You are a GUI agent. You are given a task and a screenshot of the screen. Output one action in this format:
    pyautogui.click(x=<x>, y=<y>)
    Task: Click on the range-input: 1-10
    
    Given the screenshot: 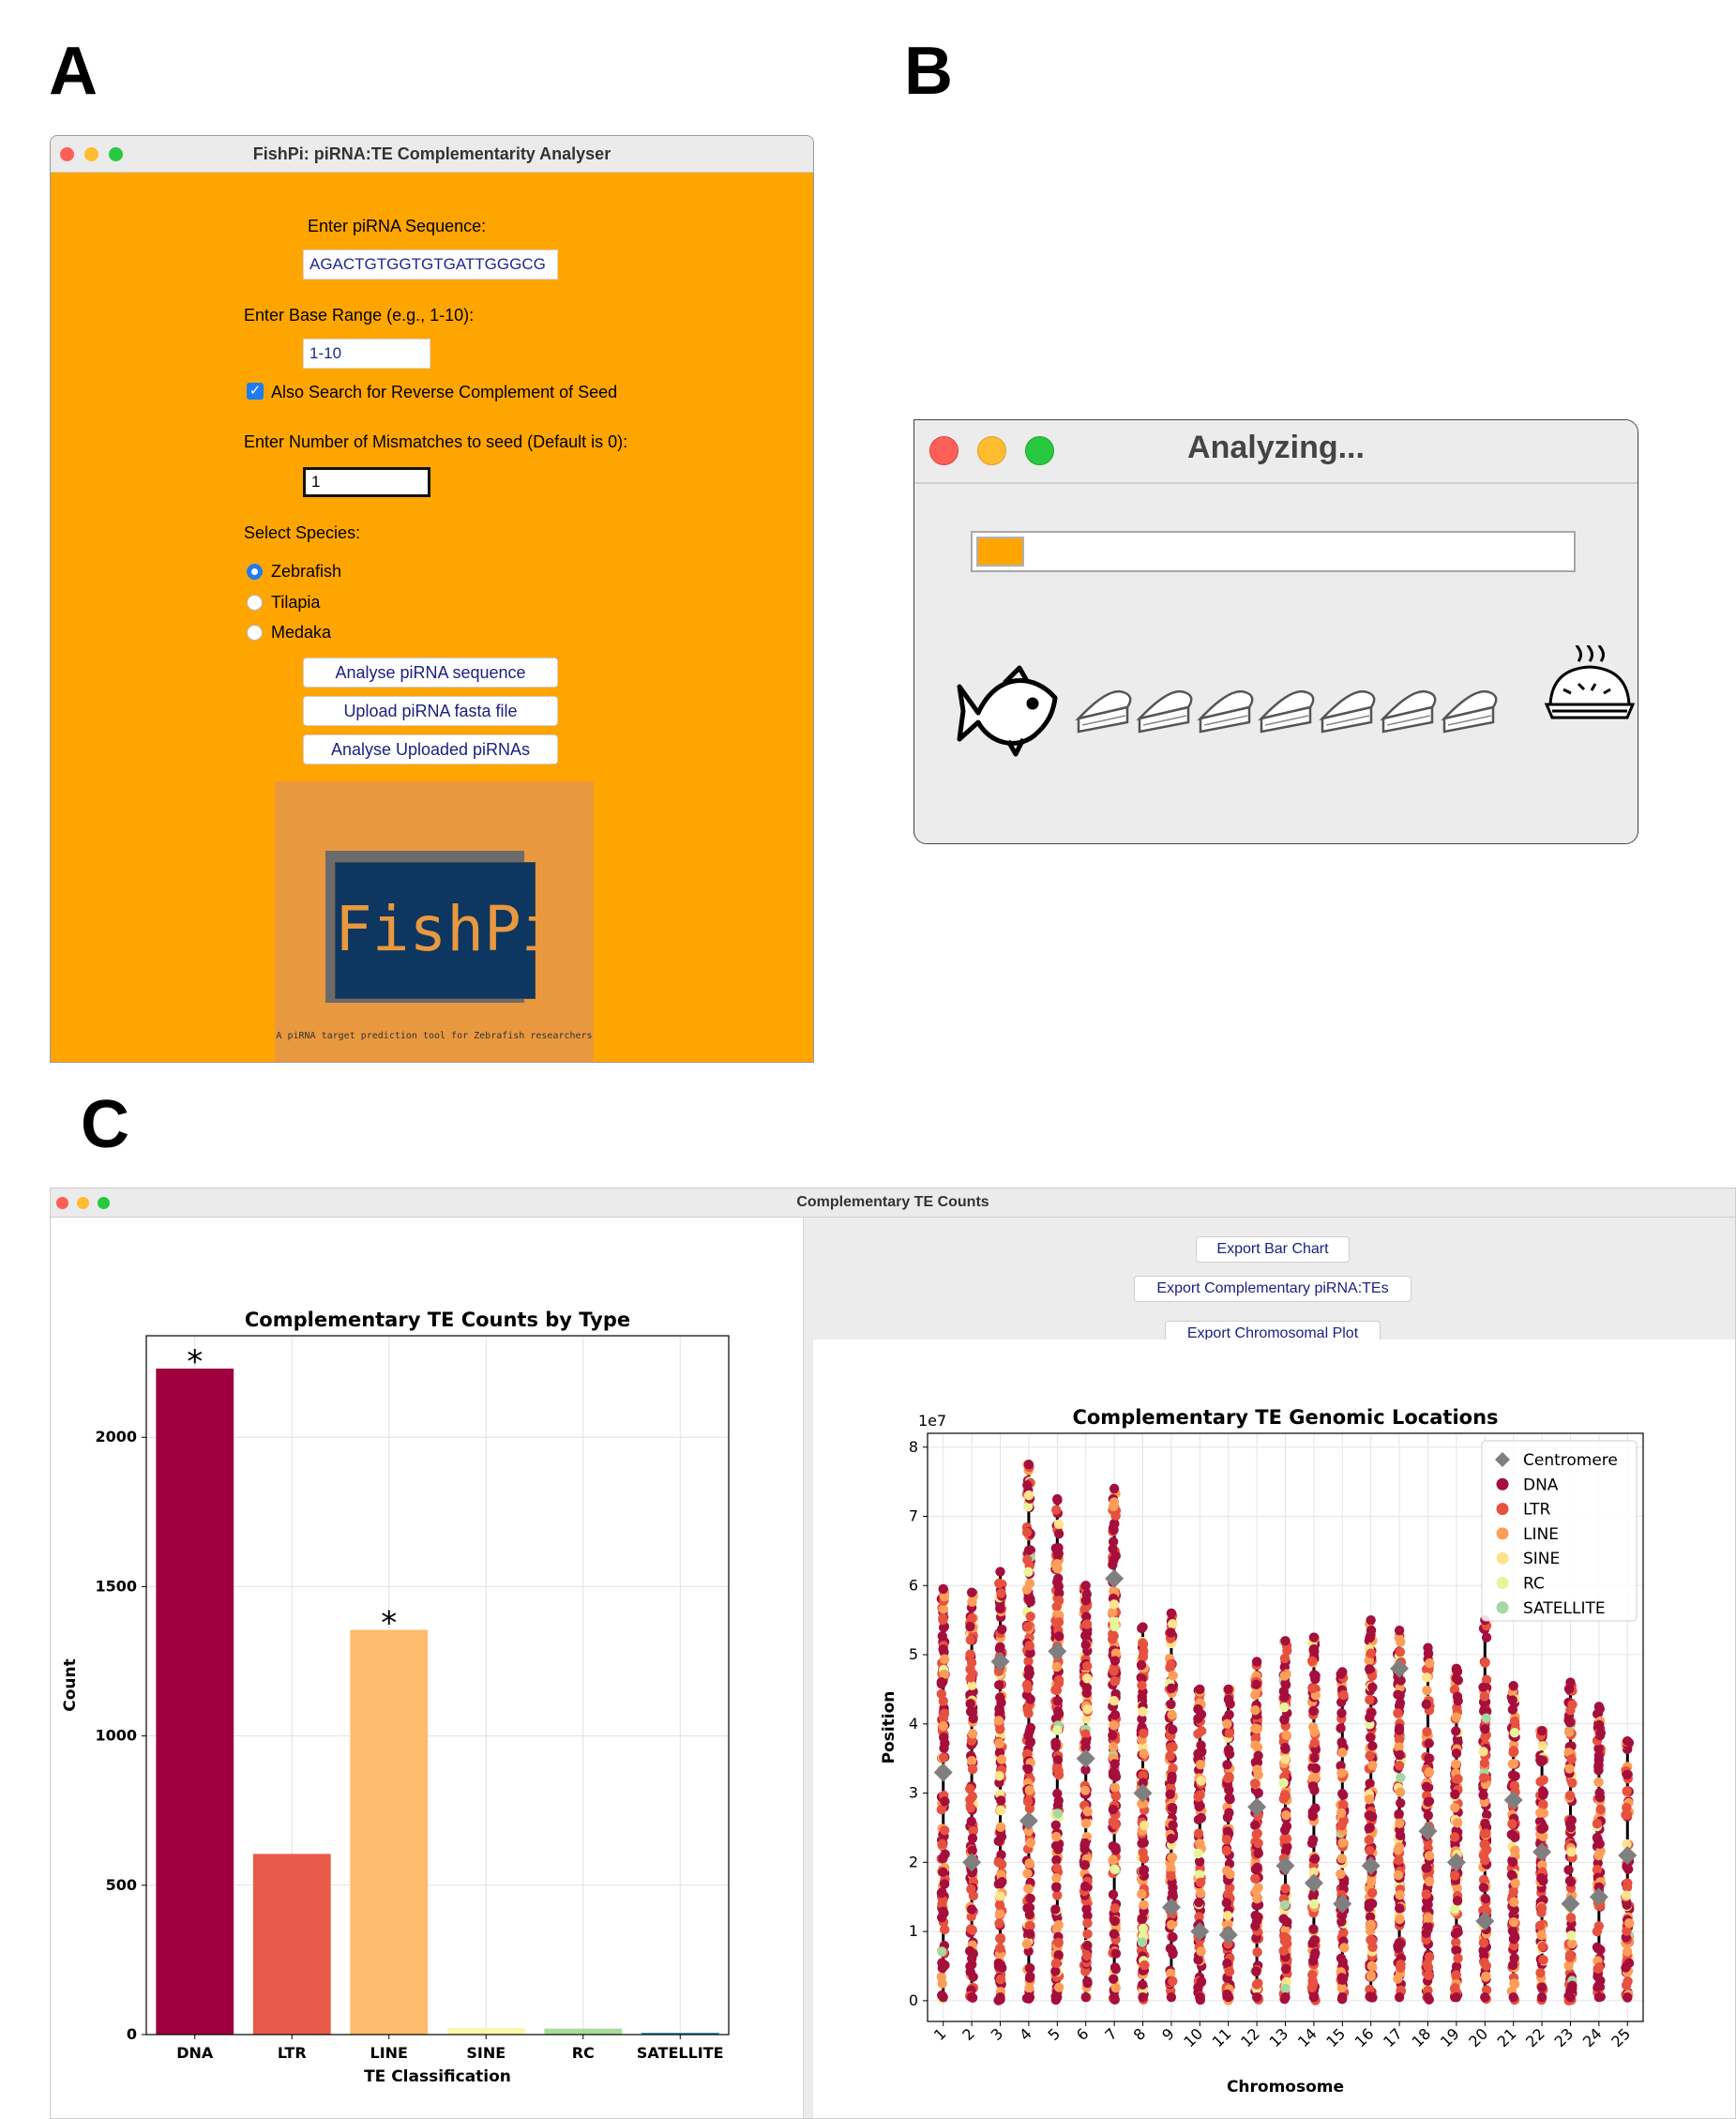 What is the action you would take?
    pyautogui.click(x=366, y=354)
    